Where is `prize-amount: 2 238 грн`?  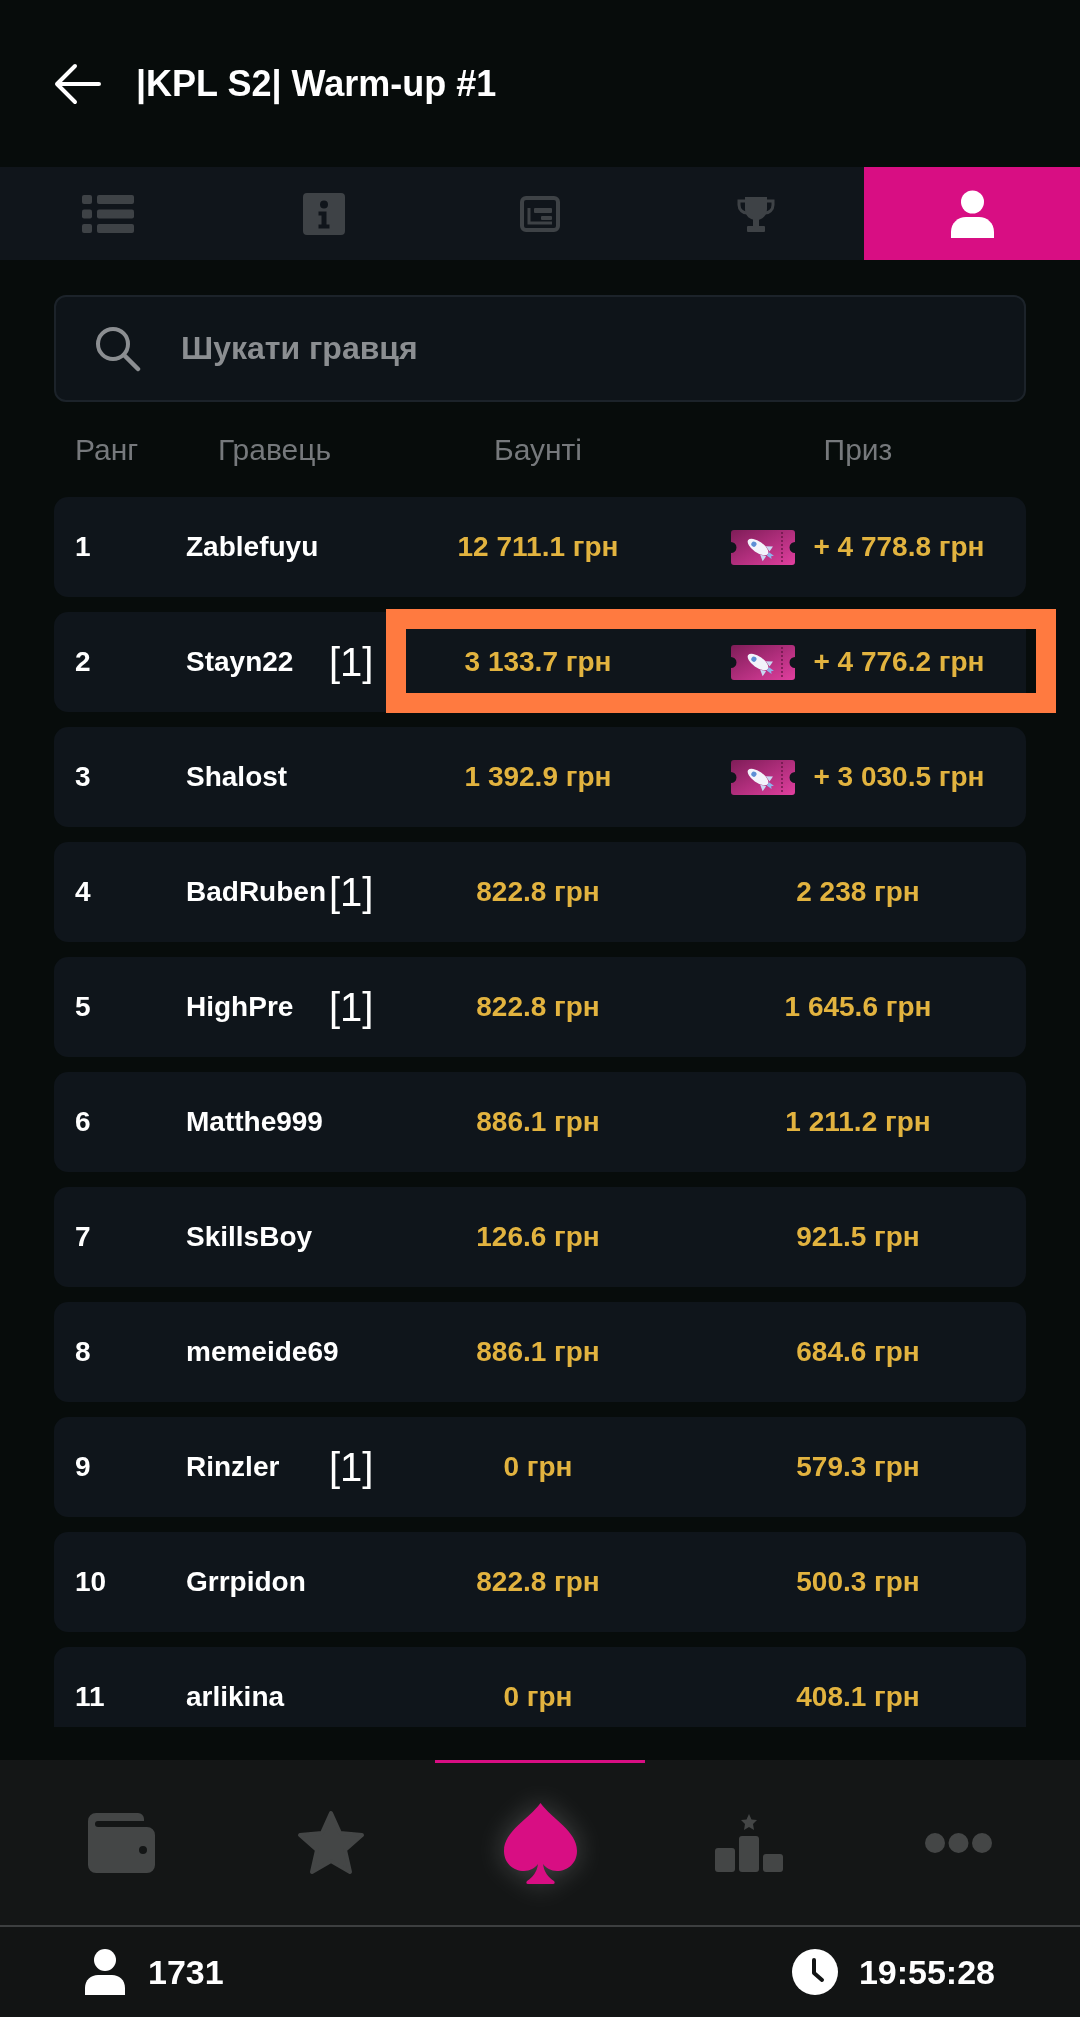 prize-amount: 2 238 грн is located at coordinates (858, 892).